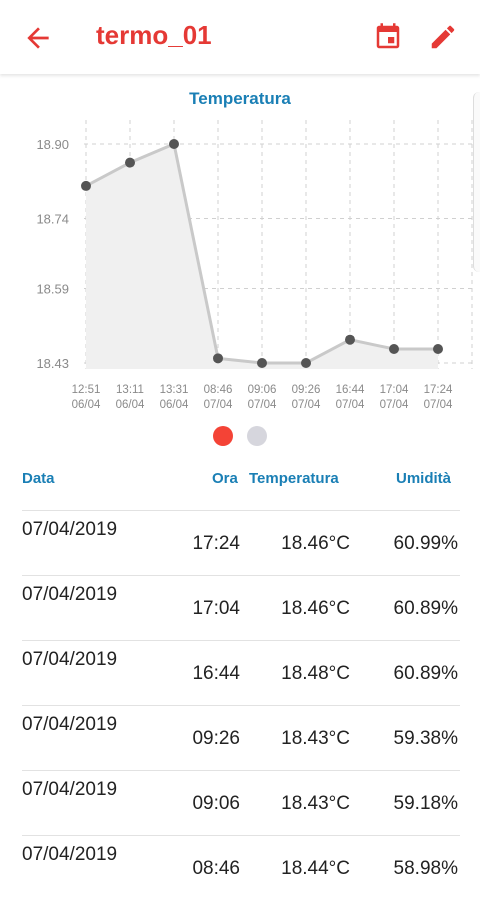  I want to click on table-header: Data Ora Temperatura Umidità, so click(240, 480).